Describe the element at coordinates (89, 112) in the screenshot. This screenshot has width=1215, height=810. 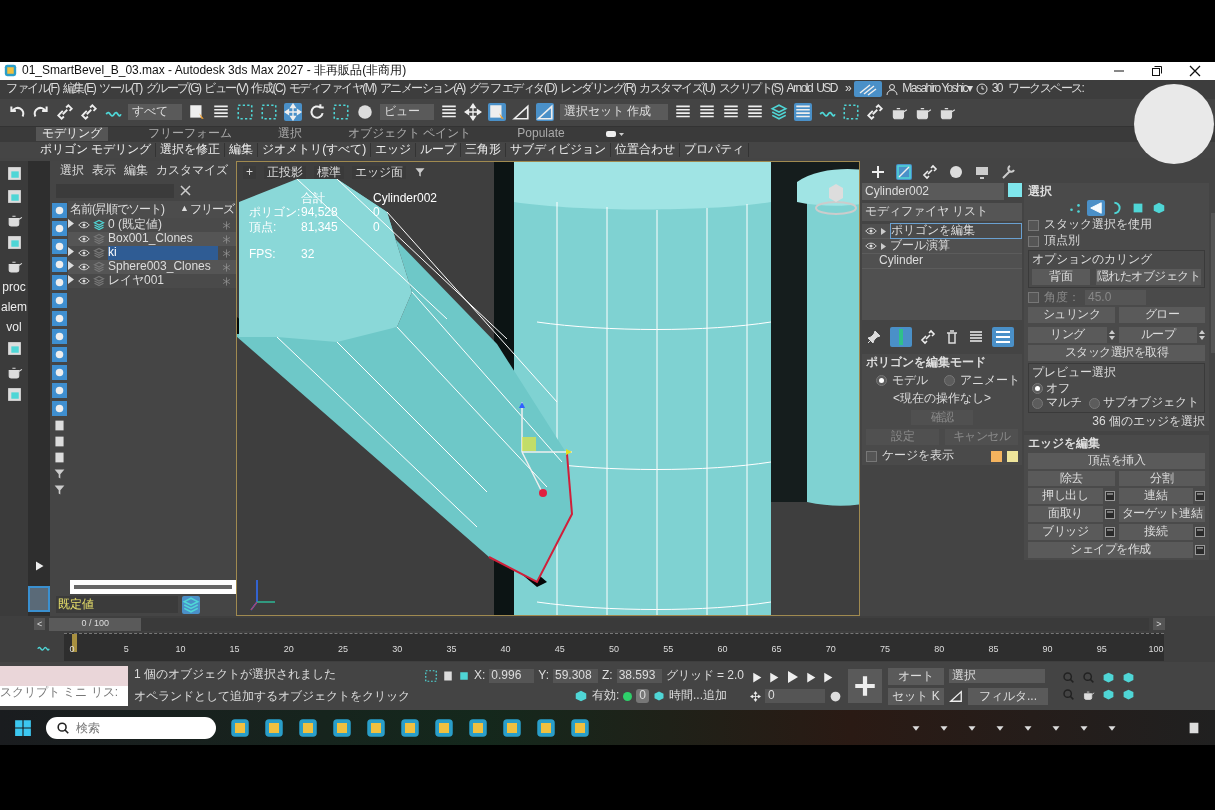
I see `unlink-icon` at that location.